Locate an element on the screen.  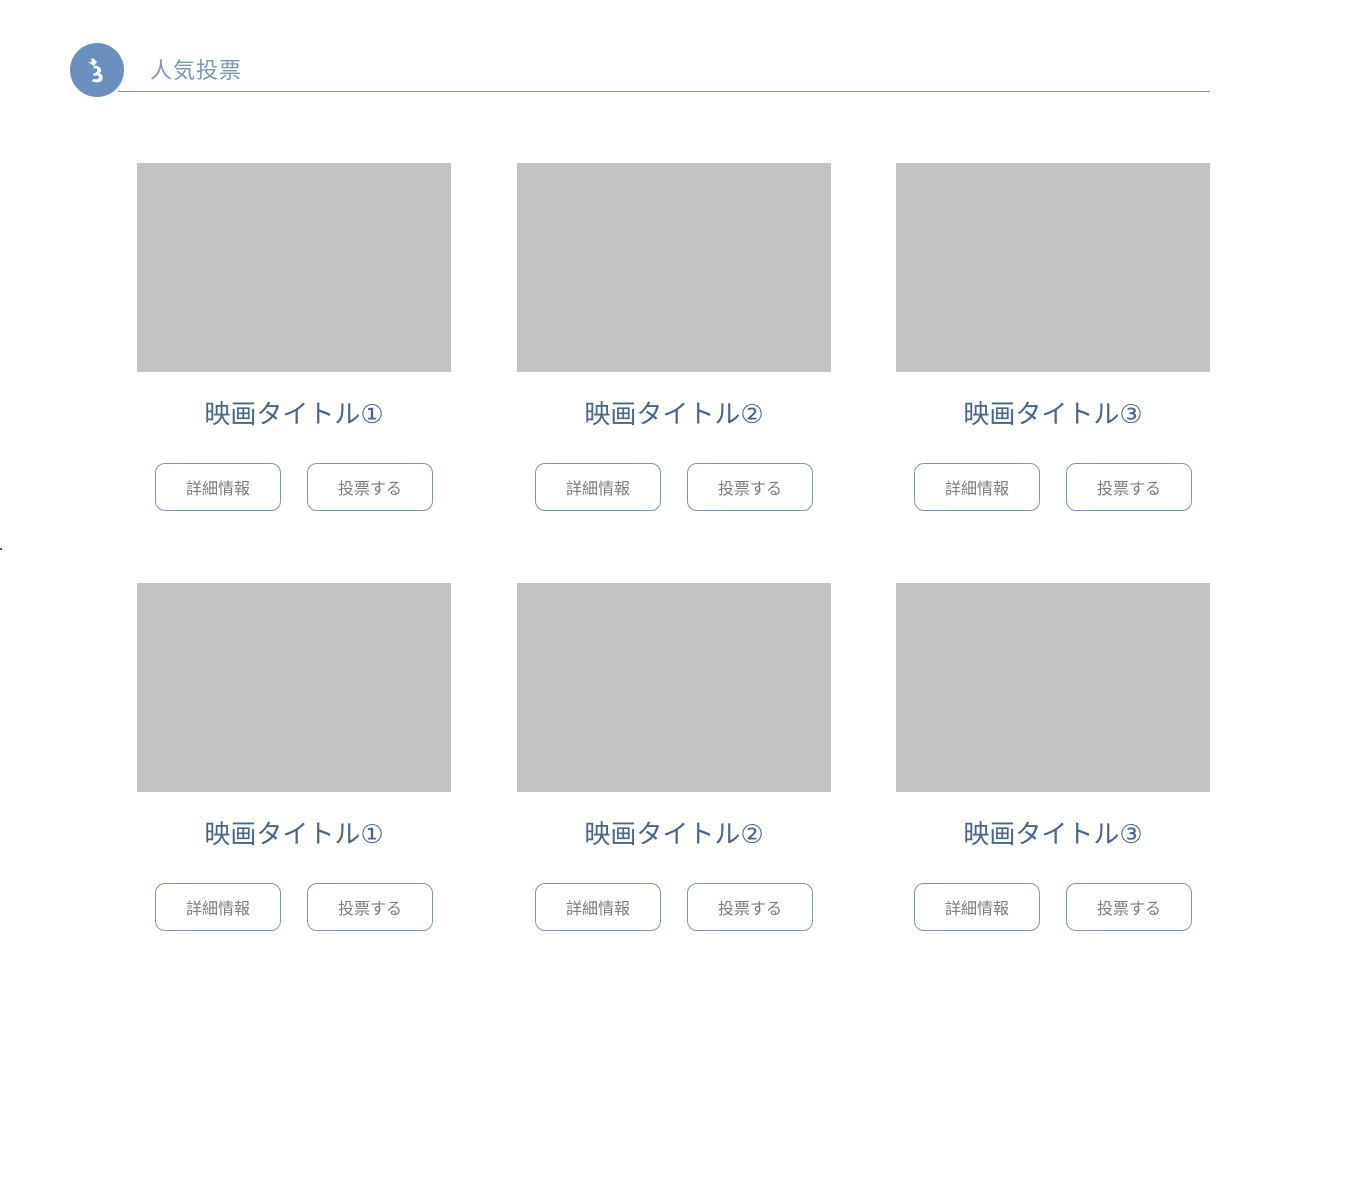
header-divider is located at coordinates (664, 91).